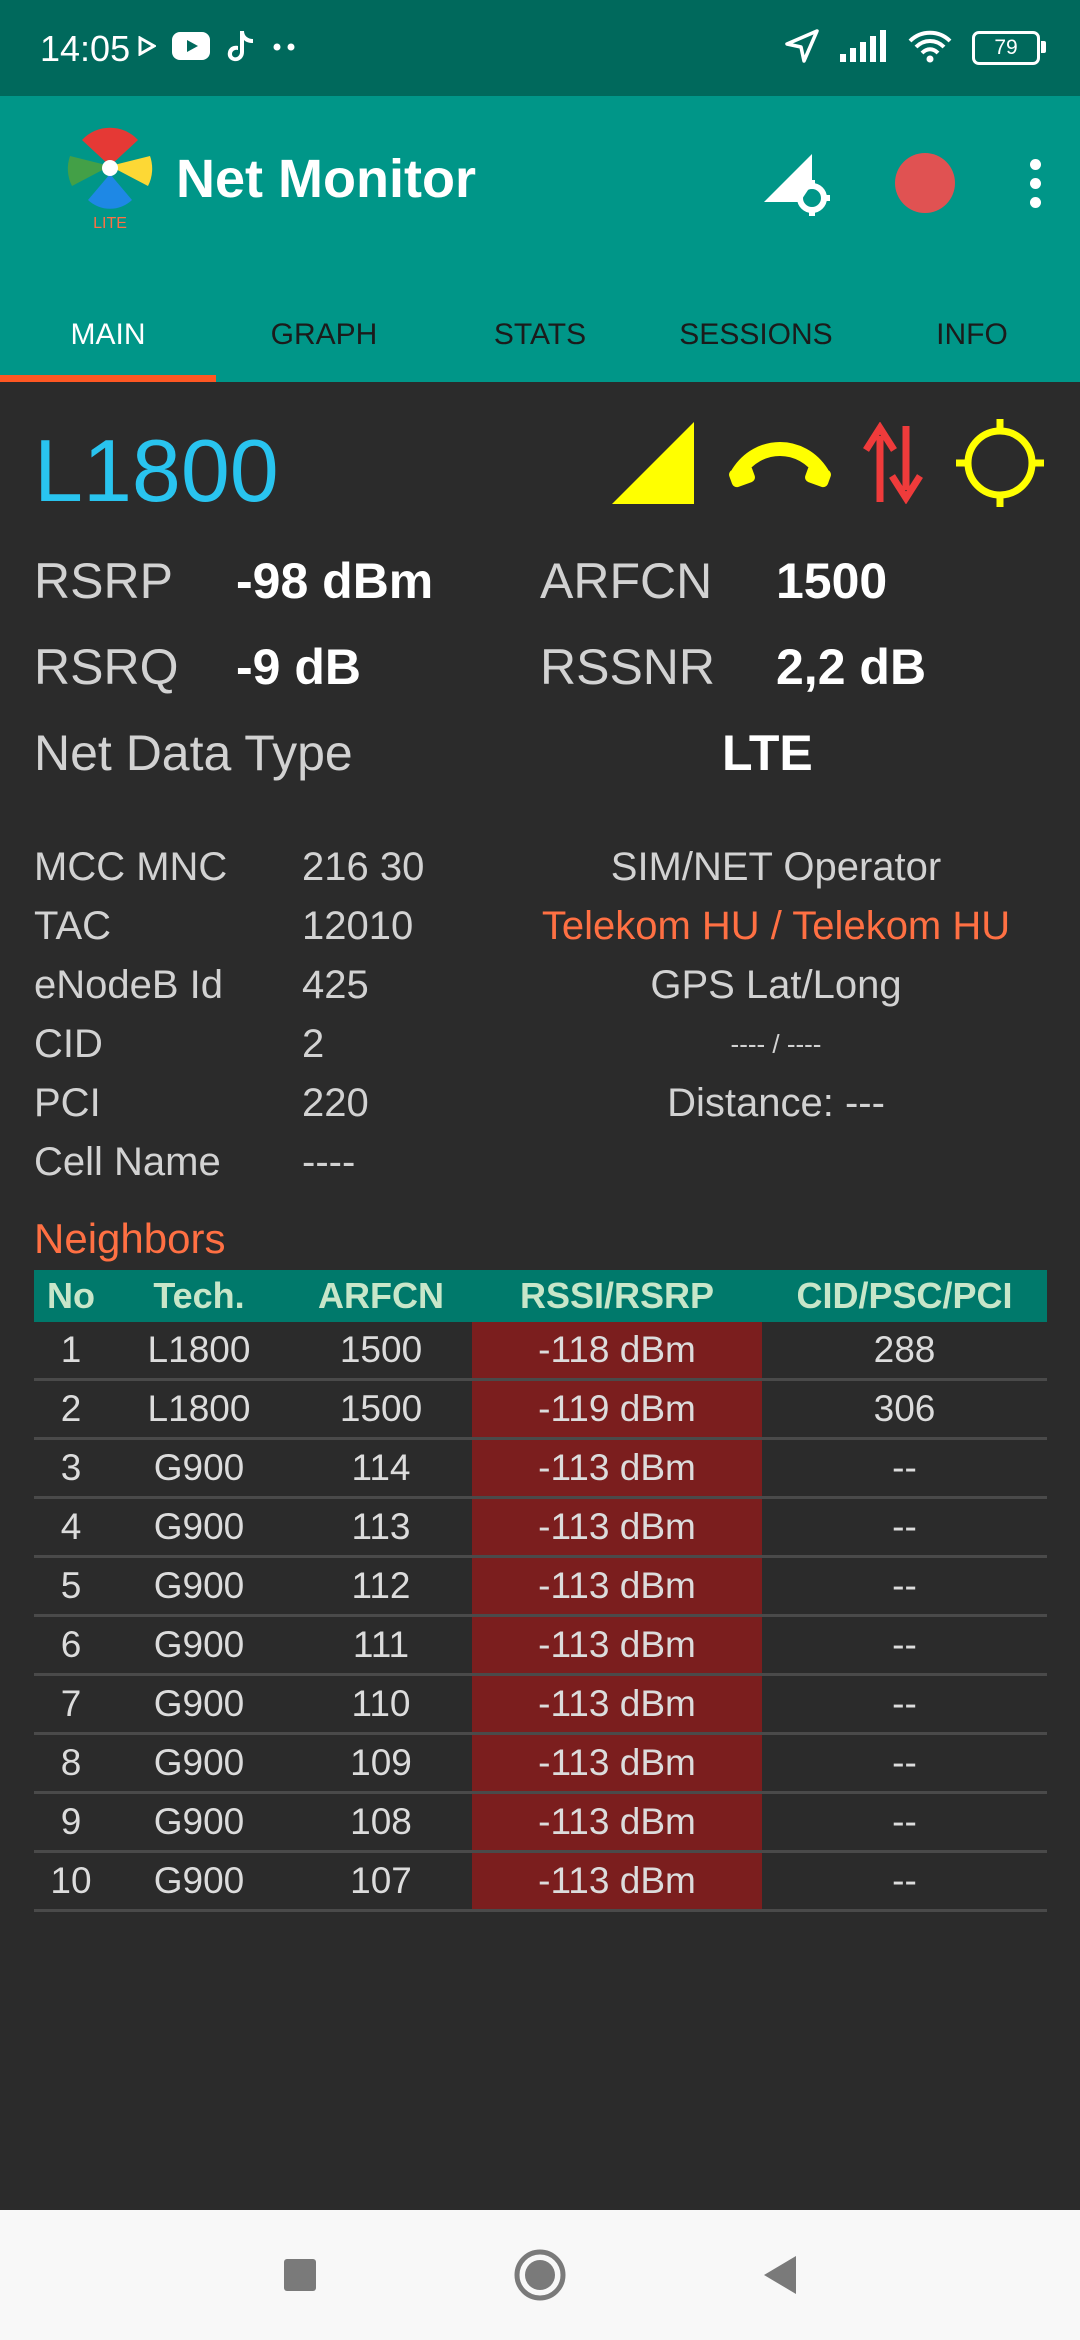  What do you see at coordinates (831, 581) in the screenshot?
I see `arfcn-value-wrap: 1500` at bounding box center [831, 581].